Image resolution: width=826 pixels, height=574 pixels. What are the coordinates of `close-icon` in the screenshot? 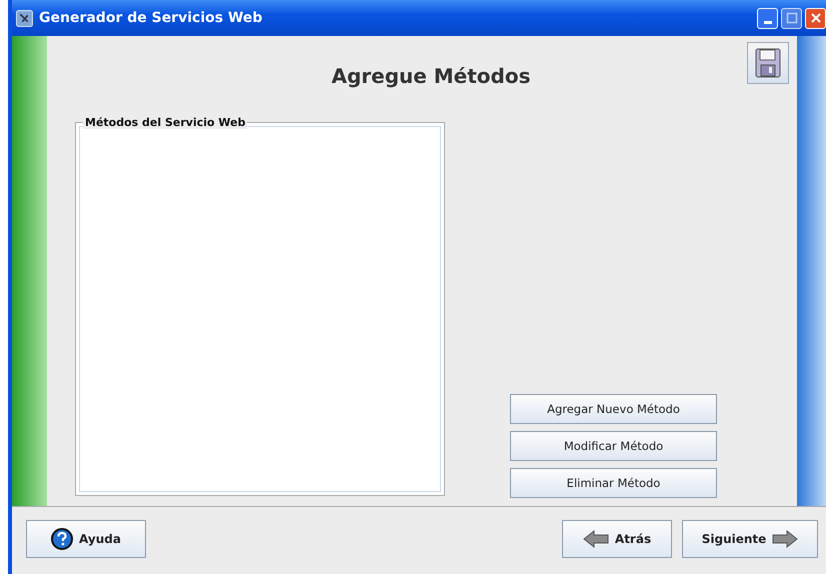 It's located at (816, 18).